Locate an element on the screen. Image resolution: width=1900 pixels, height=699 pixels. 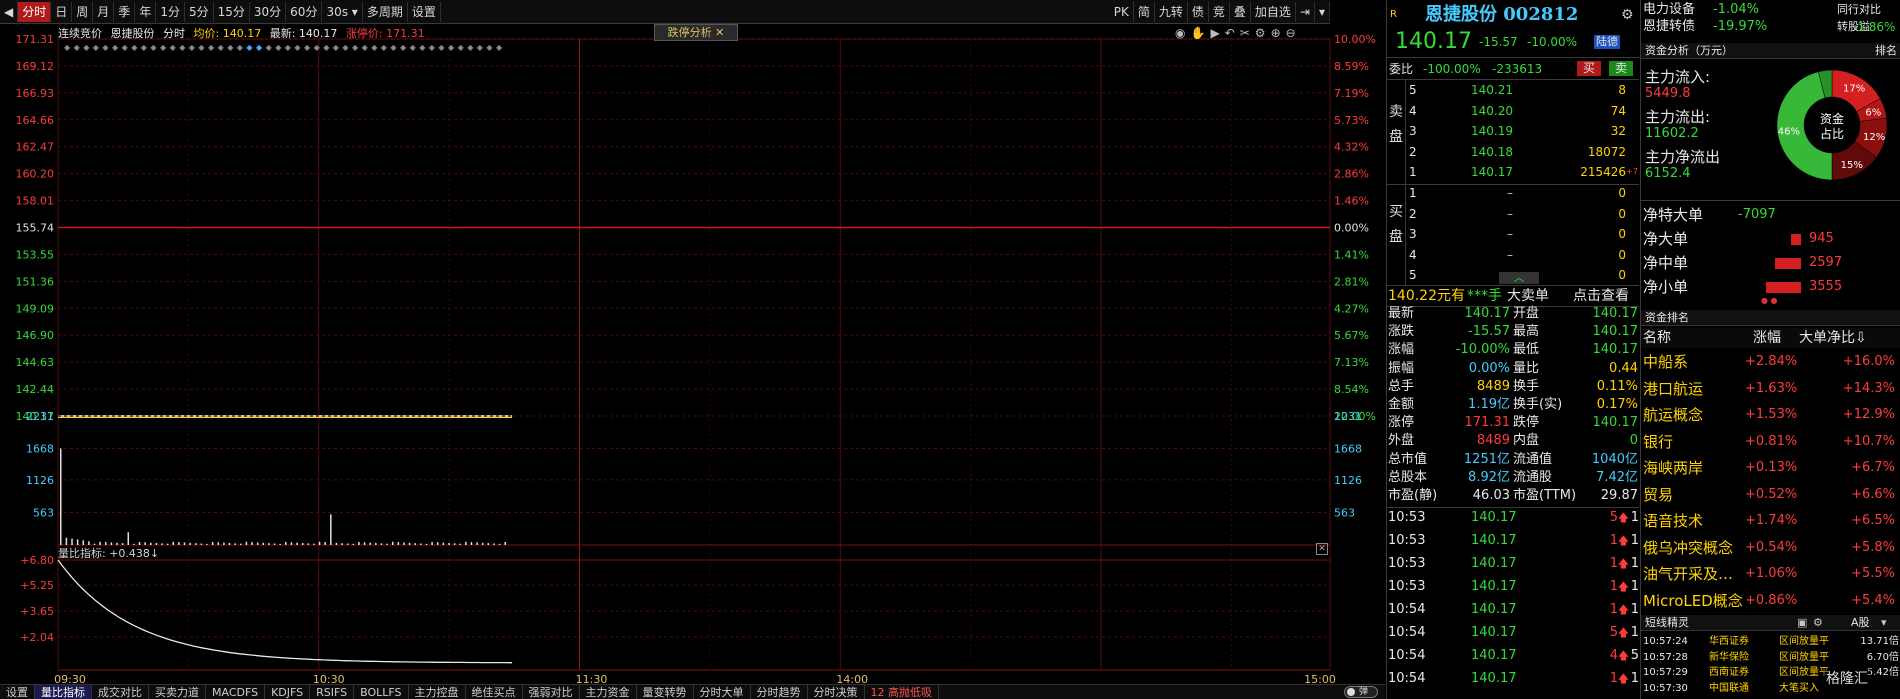
toolbar-item-3: 周 is located at coordinates (83, 11).